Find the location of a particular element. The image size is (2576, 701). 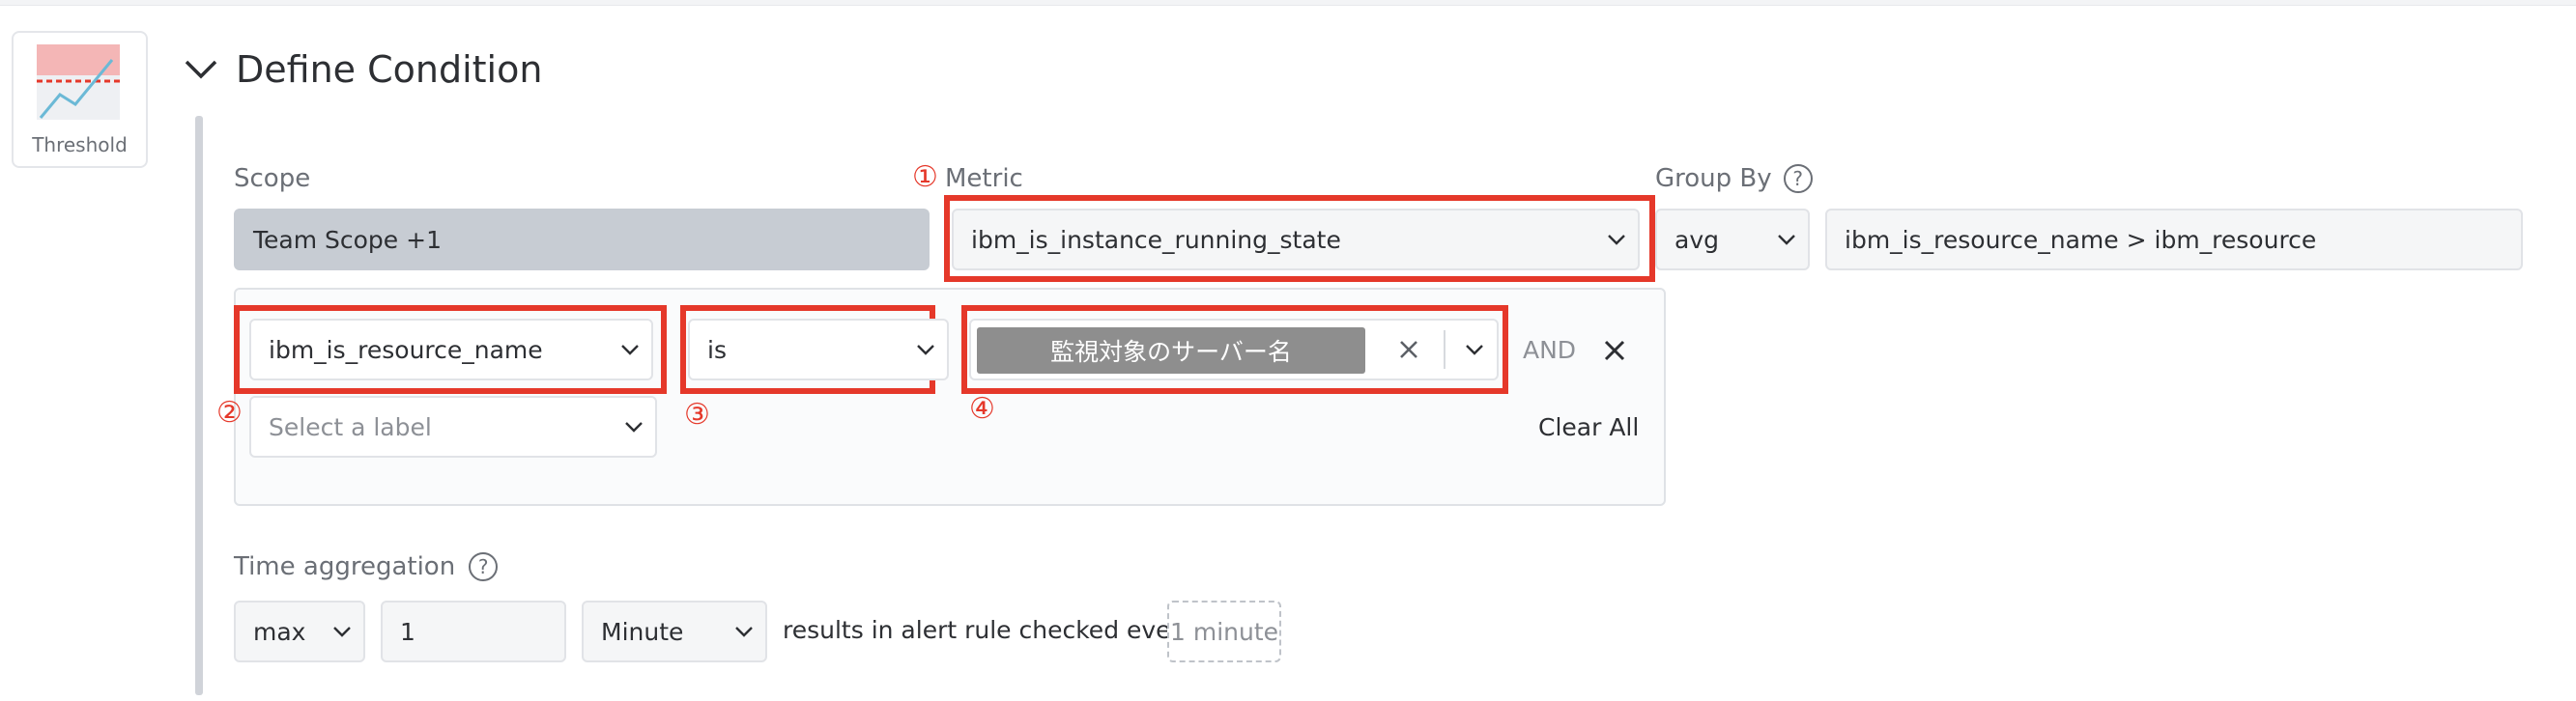

remove-condition-icon is located at coordinates (1615, 350).